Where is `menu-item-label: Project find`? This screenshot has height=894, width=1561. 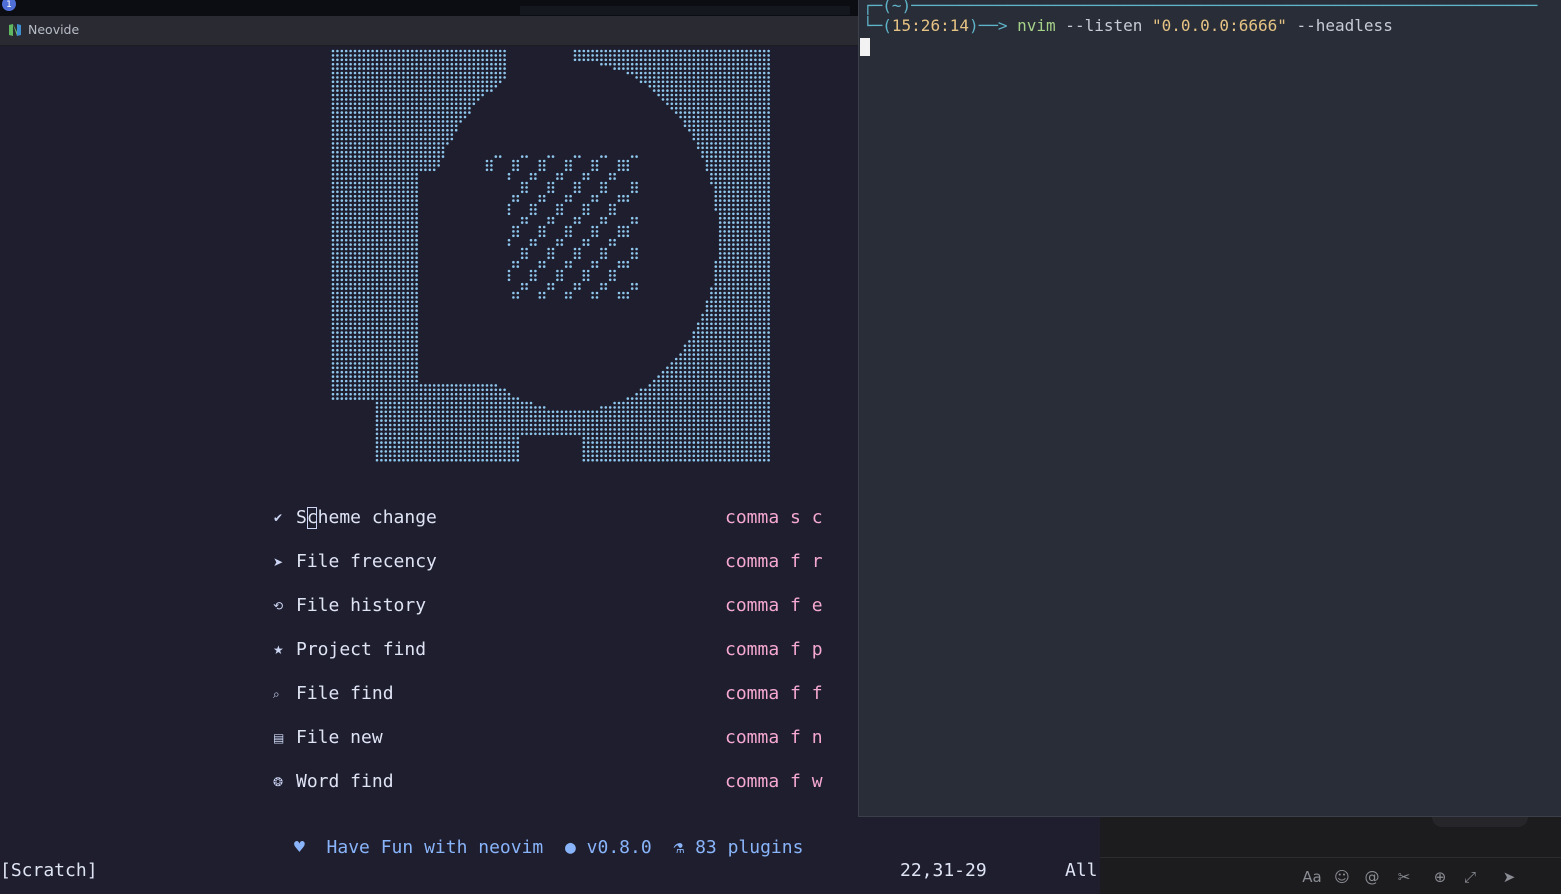
menu-item-label: Project find is located at coordinates (361, 649).